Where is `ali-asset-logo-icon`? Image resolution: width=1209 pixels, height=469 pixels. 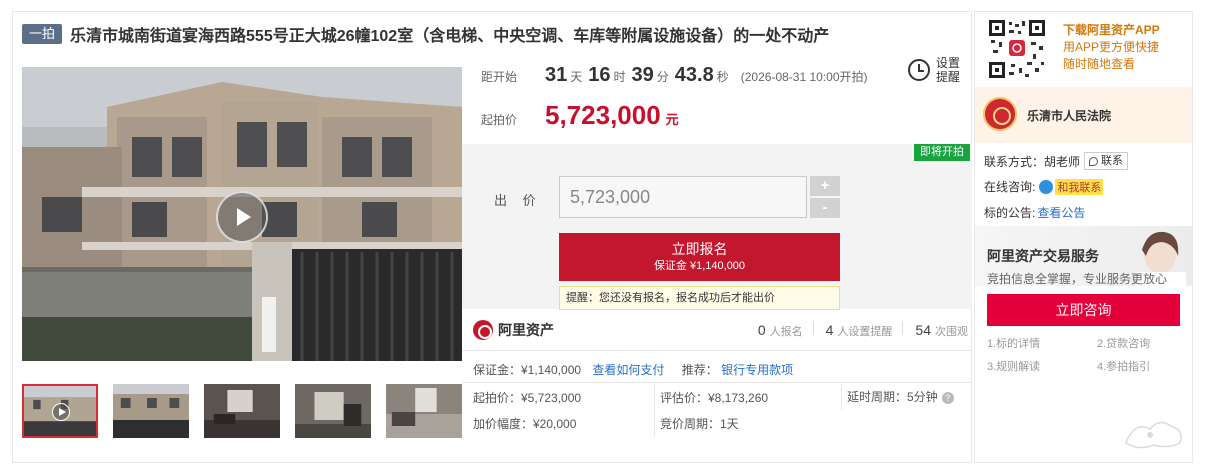
ali-asset-logo-icon is located at coordinates (483, 330).